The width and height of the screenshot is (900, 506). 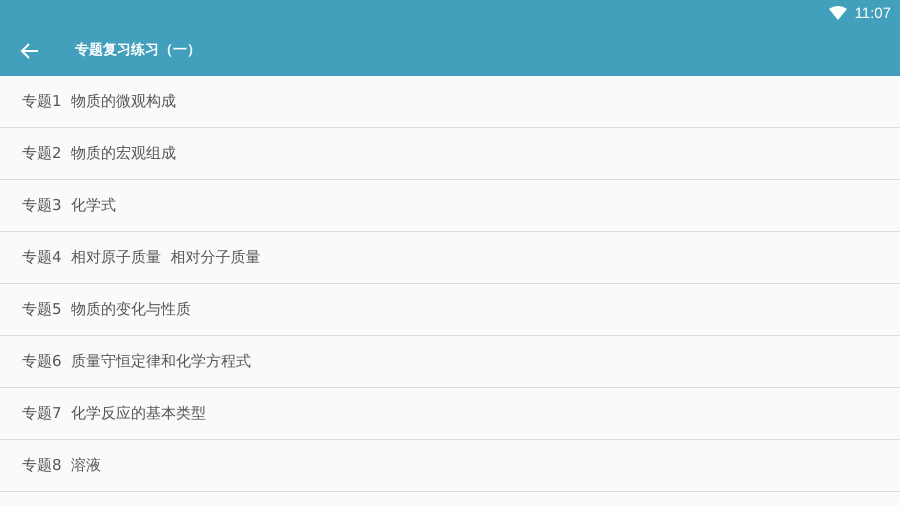 What do you see at coordinates (450, 362) in the screenshot?
I see `list-item: 专题6 质量守恒定律和化学方程式` at bounding box center [450, 362].